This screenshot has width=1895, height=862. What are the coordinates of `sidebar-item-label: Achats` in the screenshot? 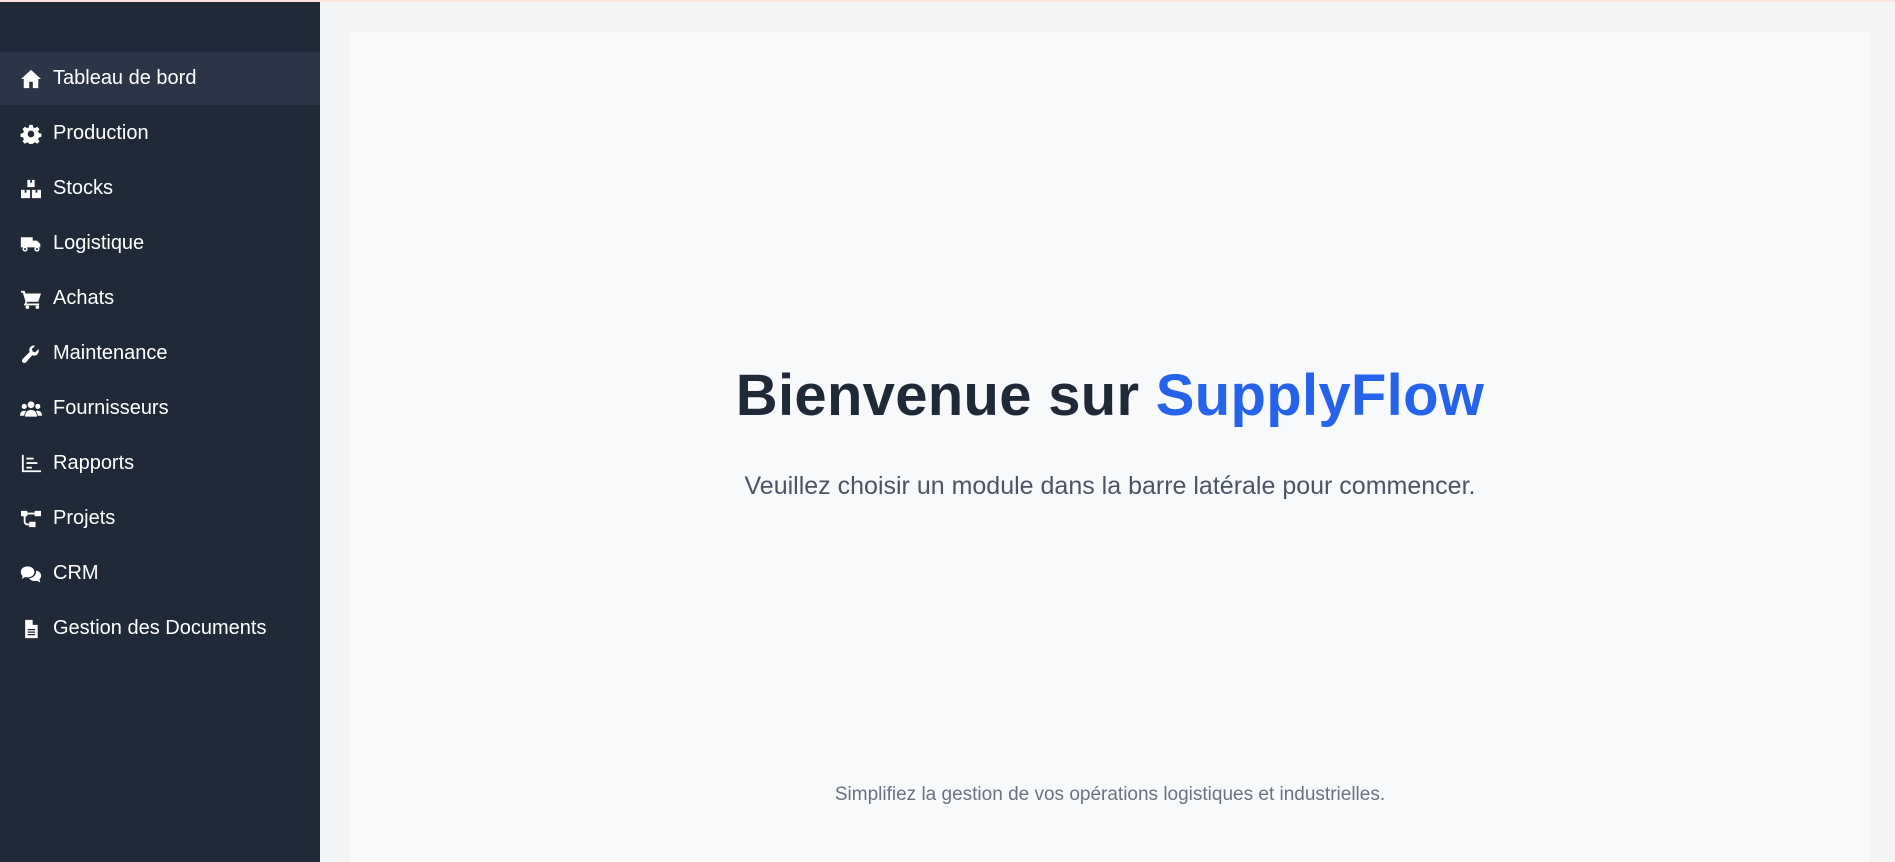 It's located at (84, 298).